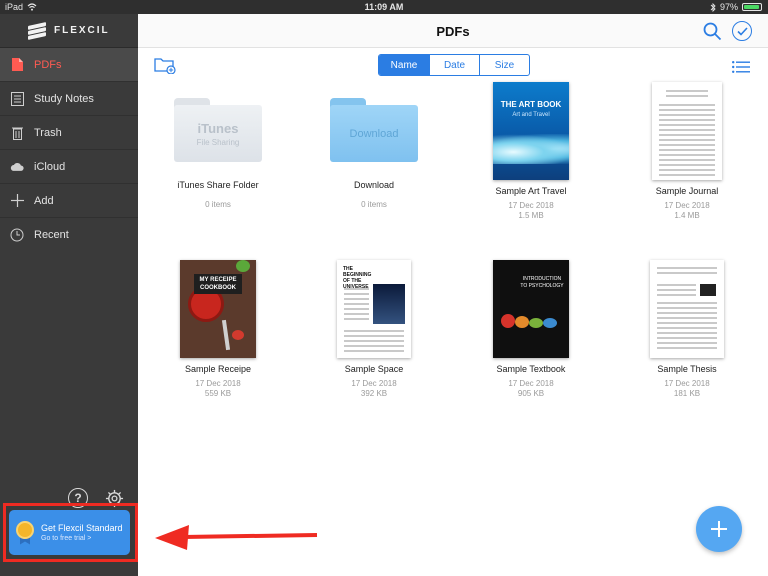 The image size is (768, 576). What do you see at coordinates (504, 65) in the screenshot?
I see `sort-tab-size: Size` at bounding box center [504, 65].